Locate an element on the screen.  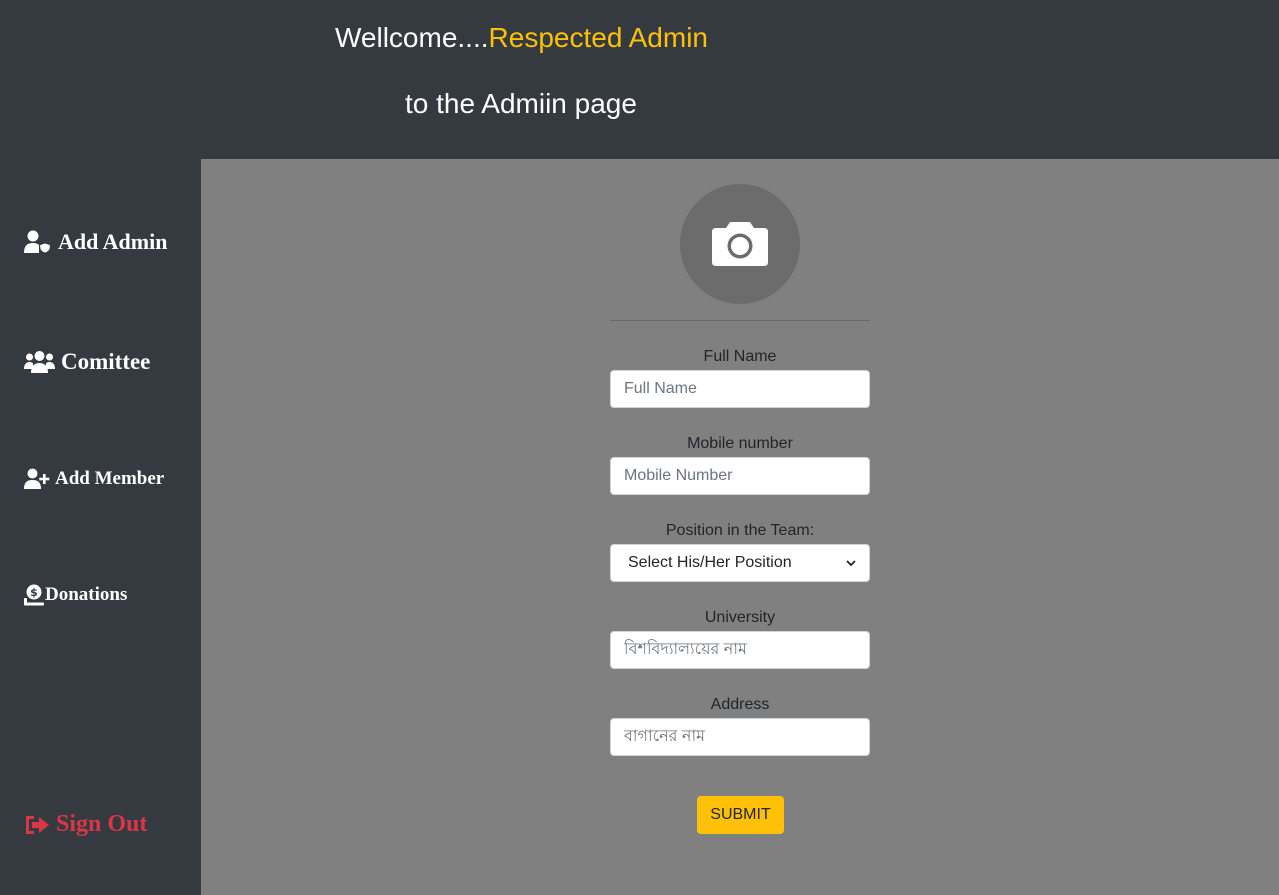
user-shield-icon is located at coordinates (38, 242).